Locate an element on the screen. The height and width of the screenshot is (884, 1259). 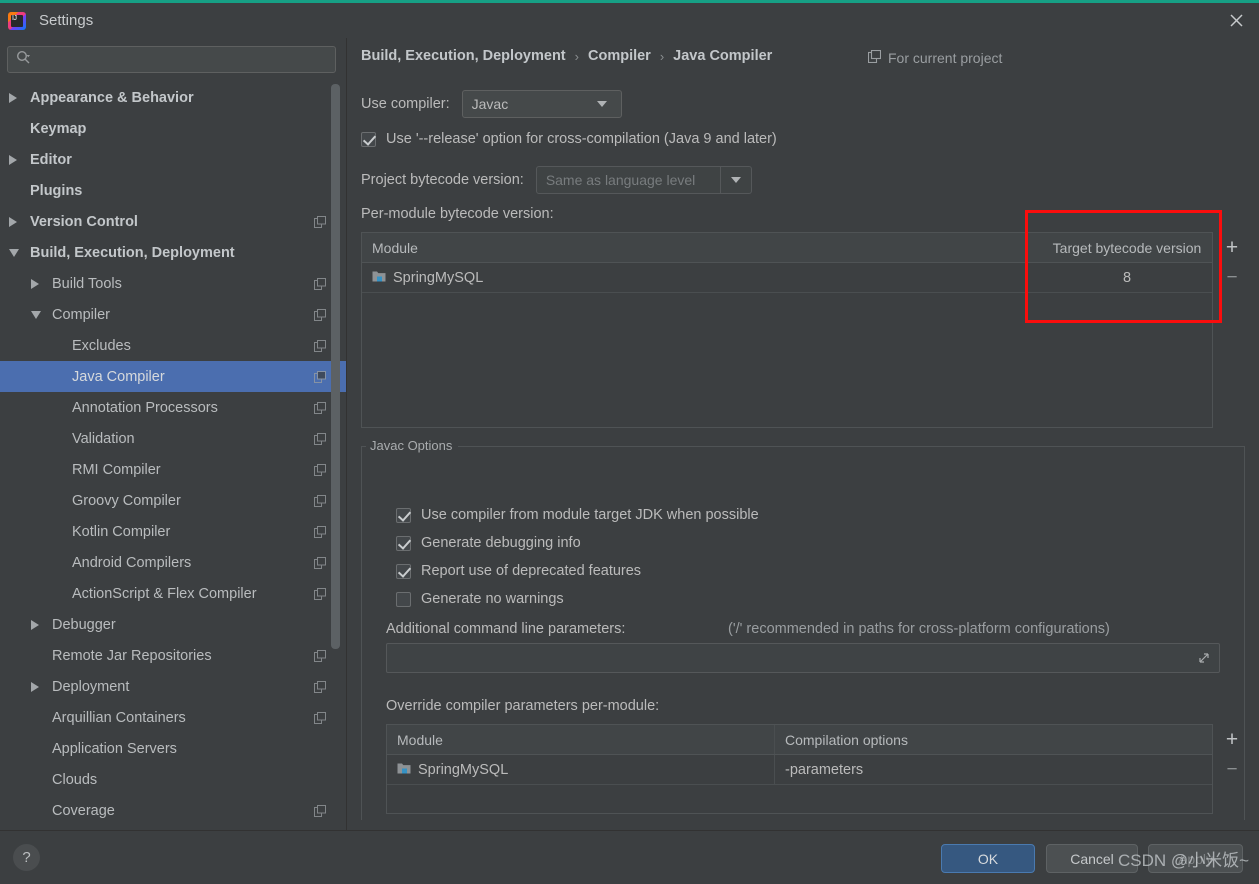
javac-option-label-1: Generate debugging info is located at coordinates (501, 543).